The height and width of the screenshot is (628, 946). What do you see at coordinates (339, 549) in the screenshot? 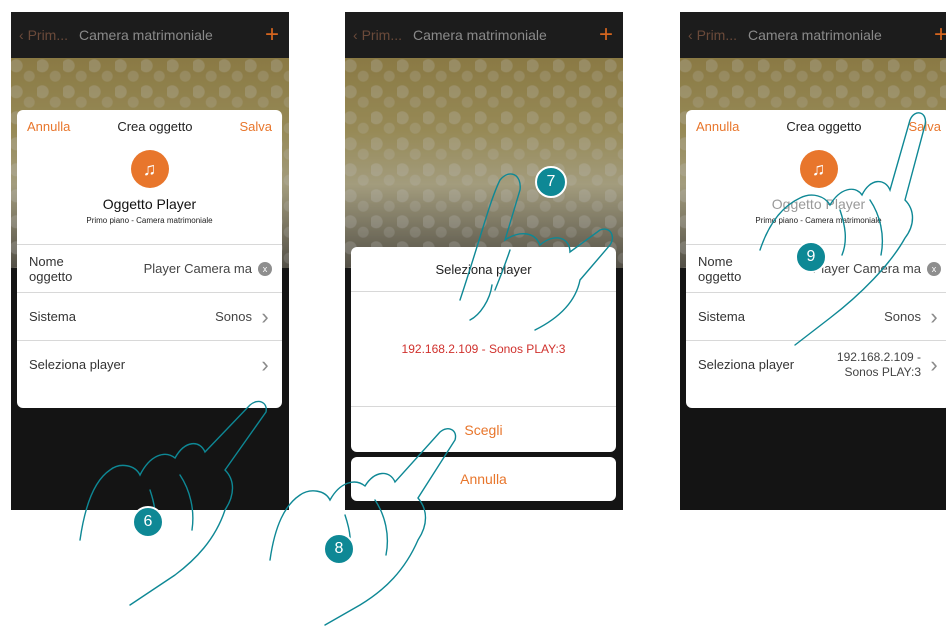
I see `step-badge-8: 8` at bounding box center [339, 549].